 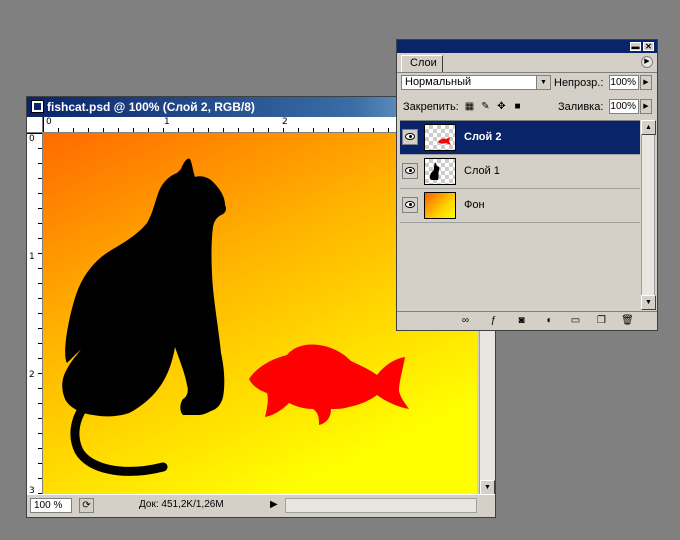 What do you see at coordinates (285, 122) in the screenshot?
I see `ruler-h-label: 2` at bounding box center [285, 122].